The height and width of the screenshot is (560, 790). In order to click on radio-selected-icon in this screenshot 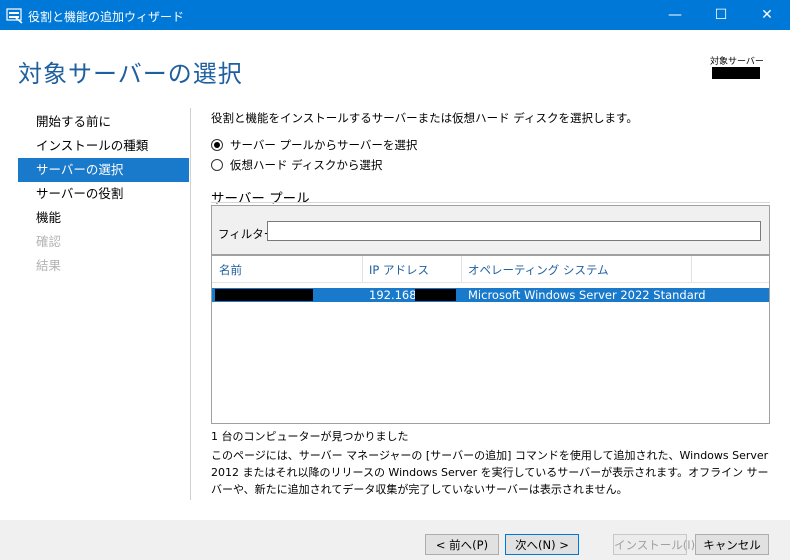, I will do `click(217, 145)`.